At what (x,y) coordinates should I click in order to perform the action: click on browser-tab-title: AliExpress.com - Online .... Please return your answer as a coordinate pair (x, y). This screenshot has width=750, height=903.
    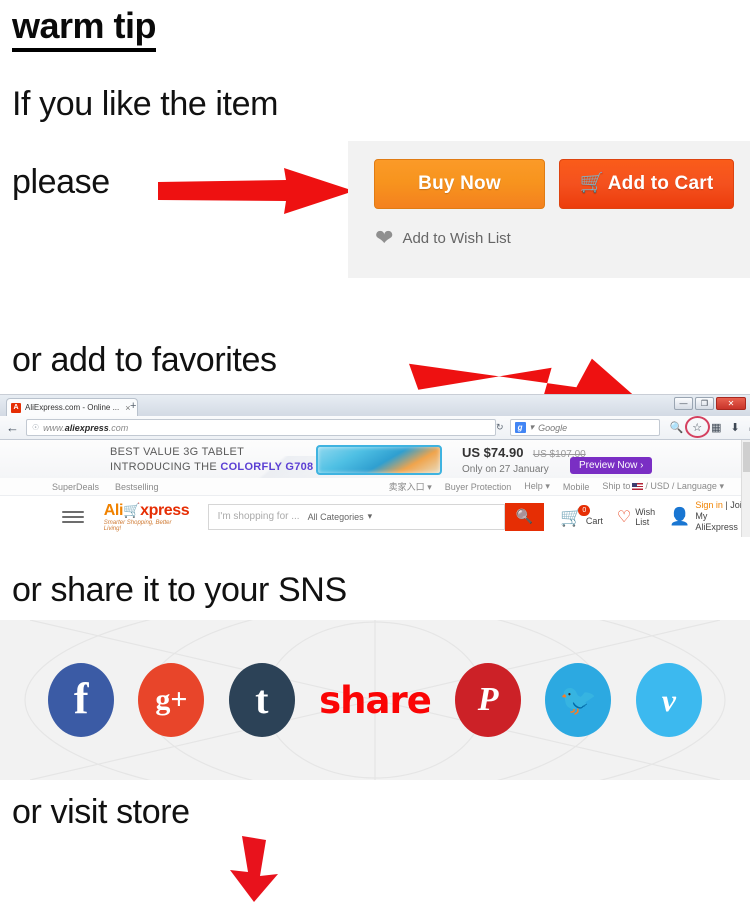
    Looking at the image, I should click on (72, 407).